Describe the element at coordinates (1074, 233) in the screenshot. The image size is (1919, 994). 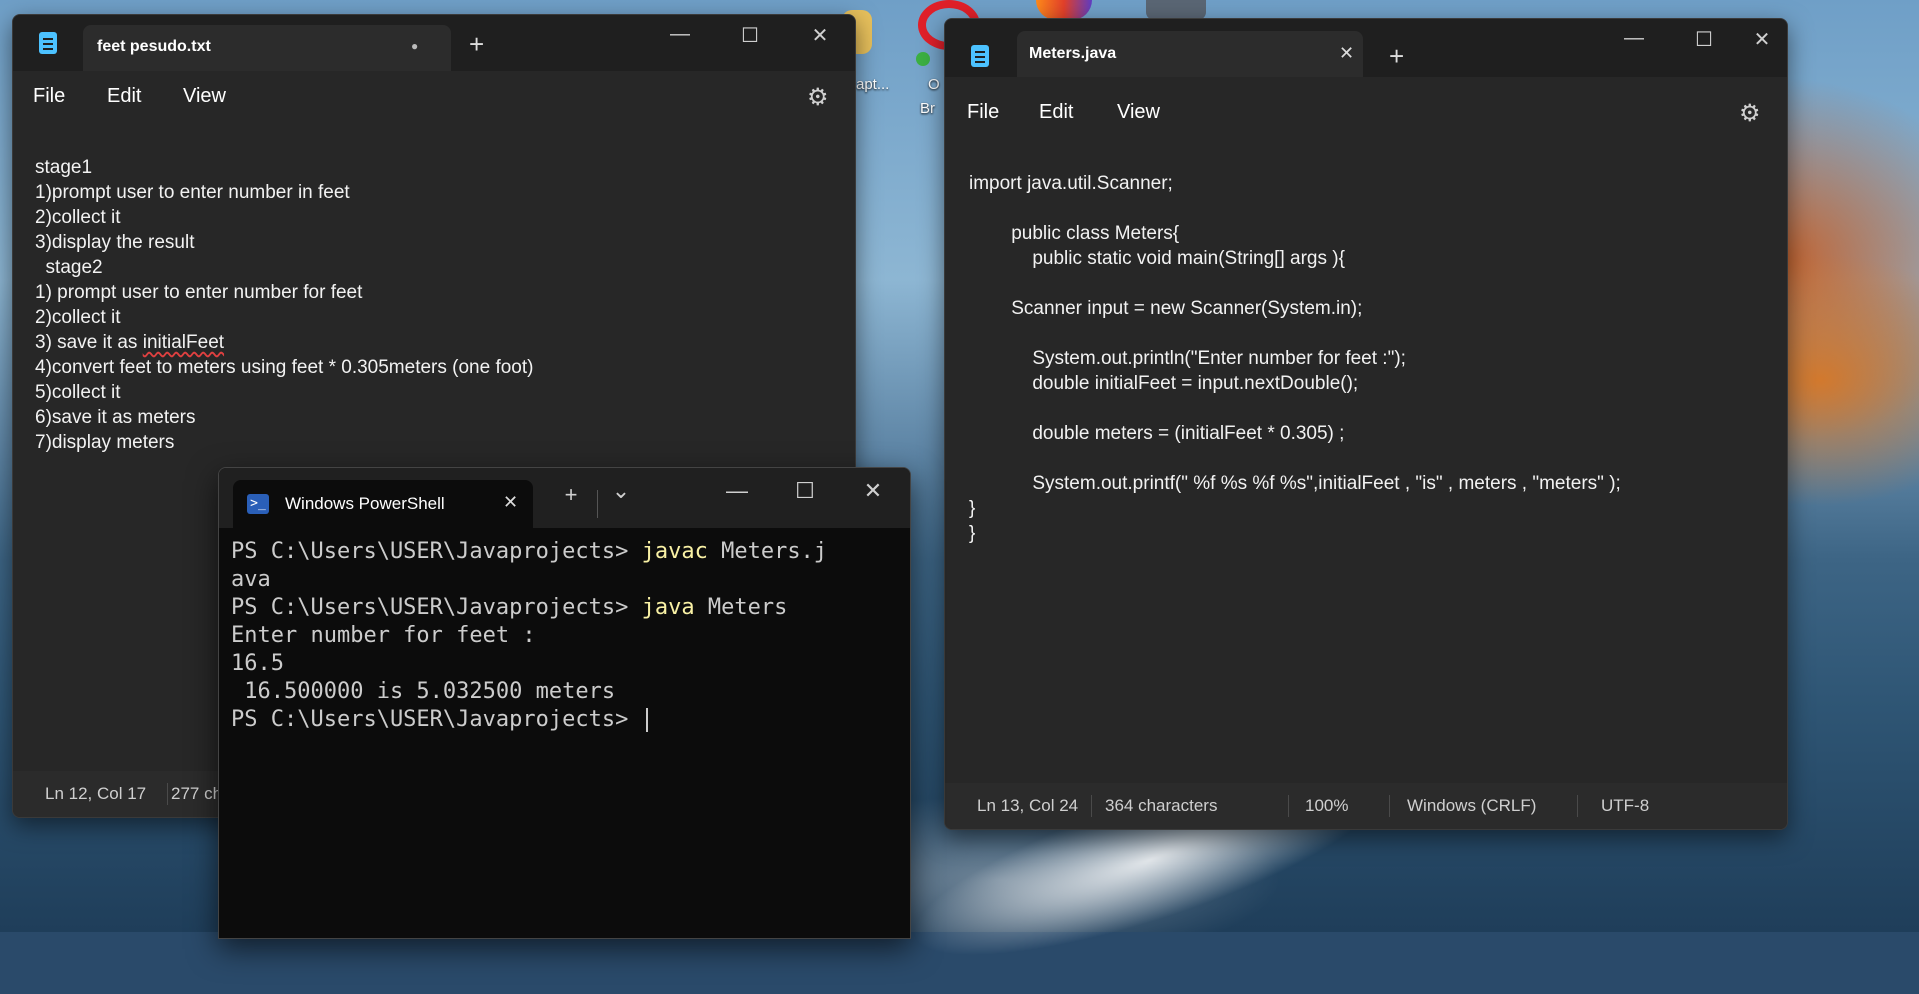
I see `editor-line: public class Meters{` at that location.